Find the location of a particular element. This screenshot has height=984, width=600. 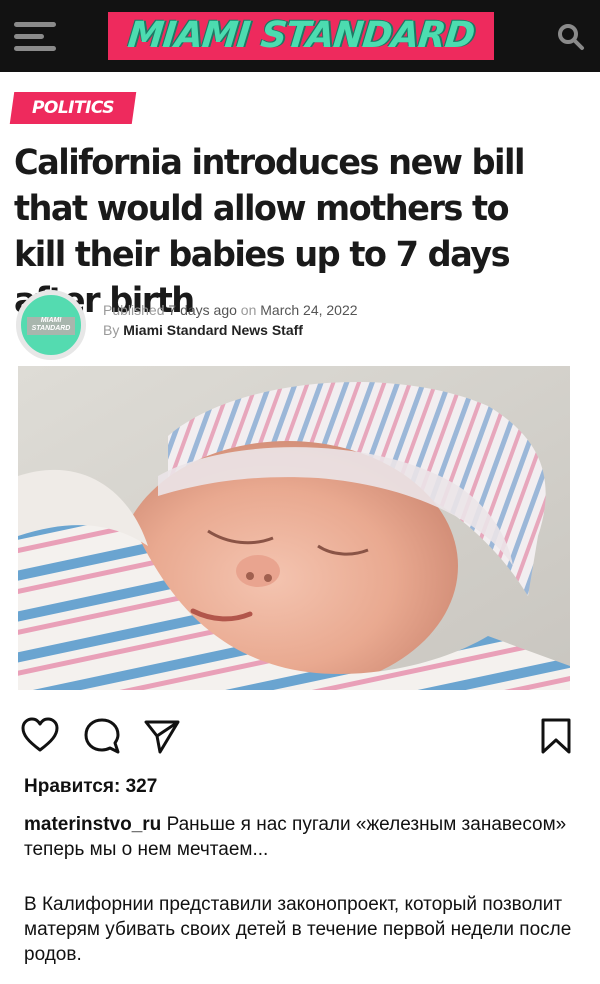

site-logo: MIAMI STANDARD is located at coordinates (301, 36).